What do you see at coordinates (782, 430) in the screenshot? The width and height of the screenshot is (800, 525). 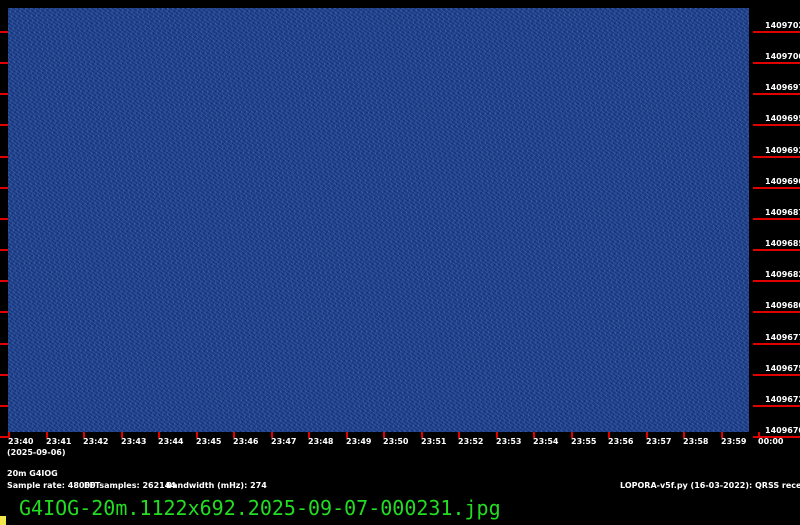 I see `frequency-label: 14096700` at bounding box center [782, 430].